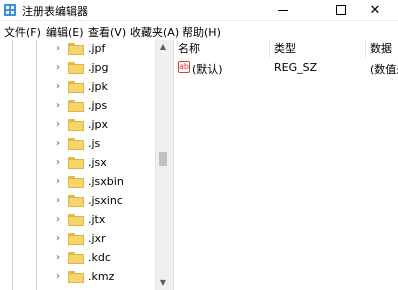 The image size is (398, 290). What do you see at coordinates (98, 124) in the screenshot?
I see `tree-item-label: .jpx` at bounding box center [98, 124].